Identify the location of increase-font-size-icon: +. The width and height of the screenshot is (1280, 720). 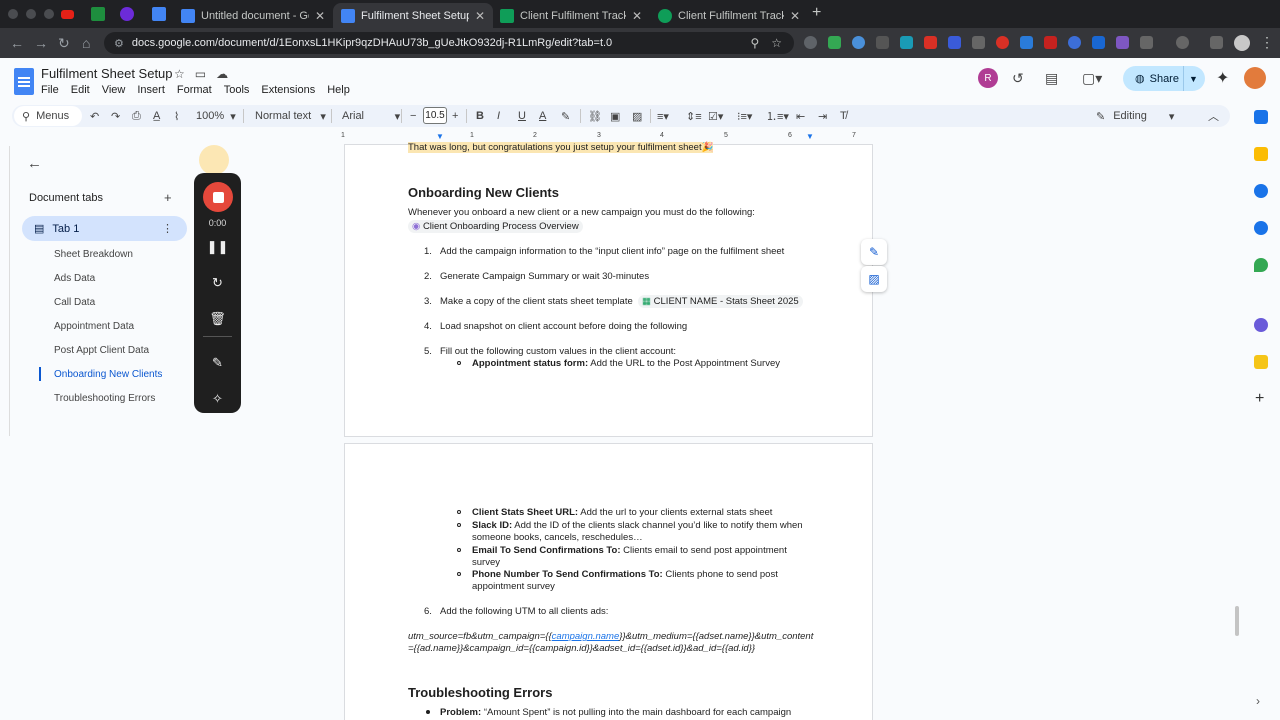
(455, 116).